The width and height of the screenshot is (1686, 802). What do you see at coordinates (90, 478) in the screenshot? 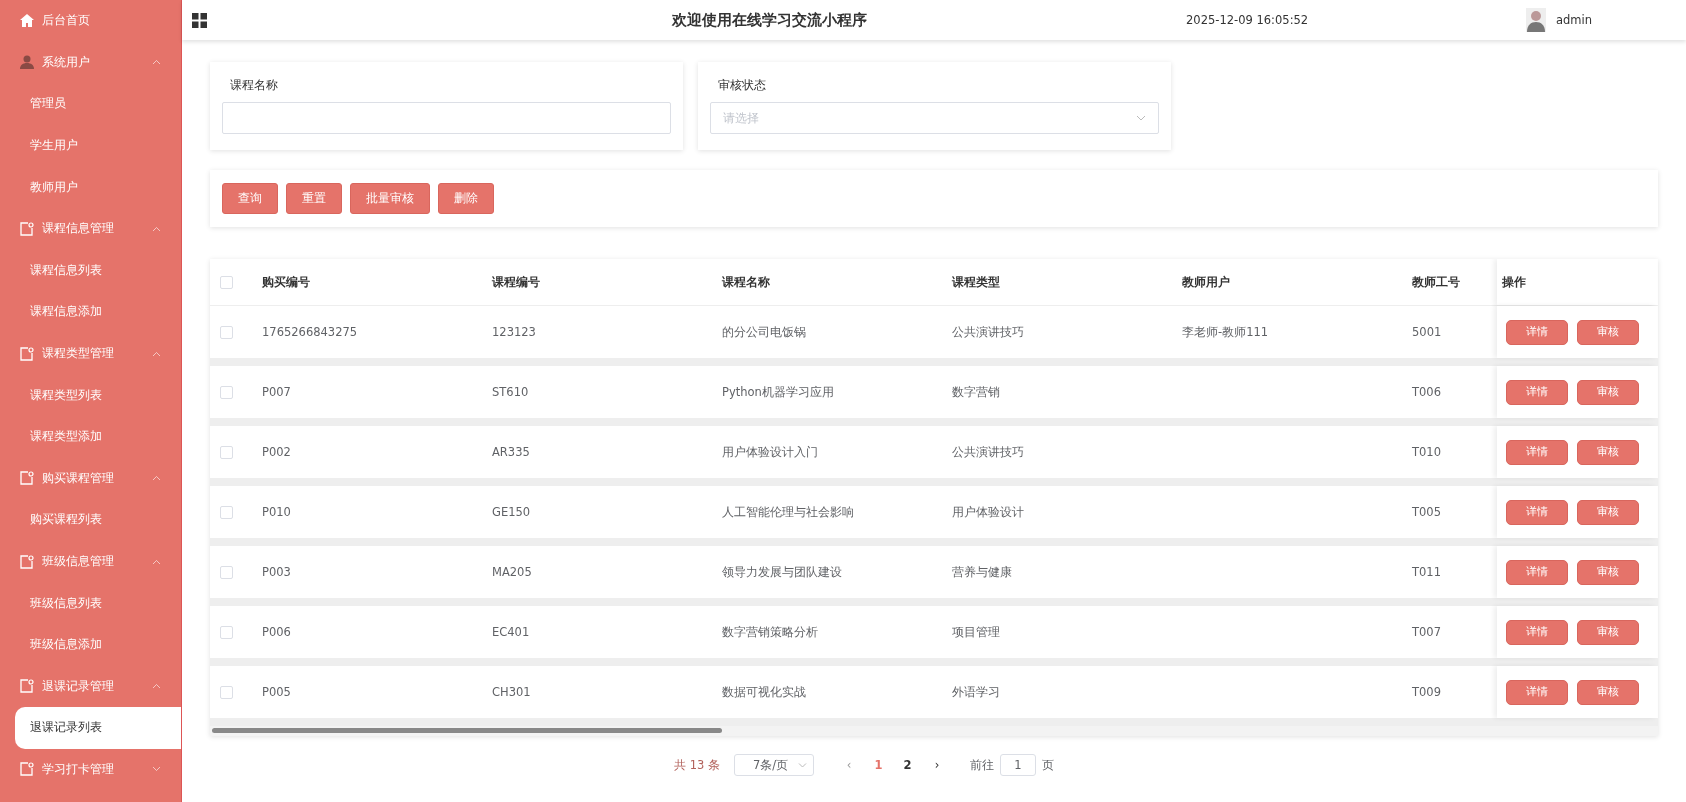
I see `menu-group: 购买课程管理` at bounding box center [90, 478].